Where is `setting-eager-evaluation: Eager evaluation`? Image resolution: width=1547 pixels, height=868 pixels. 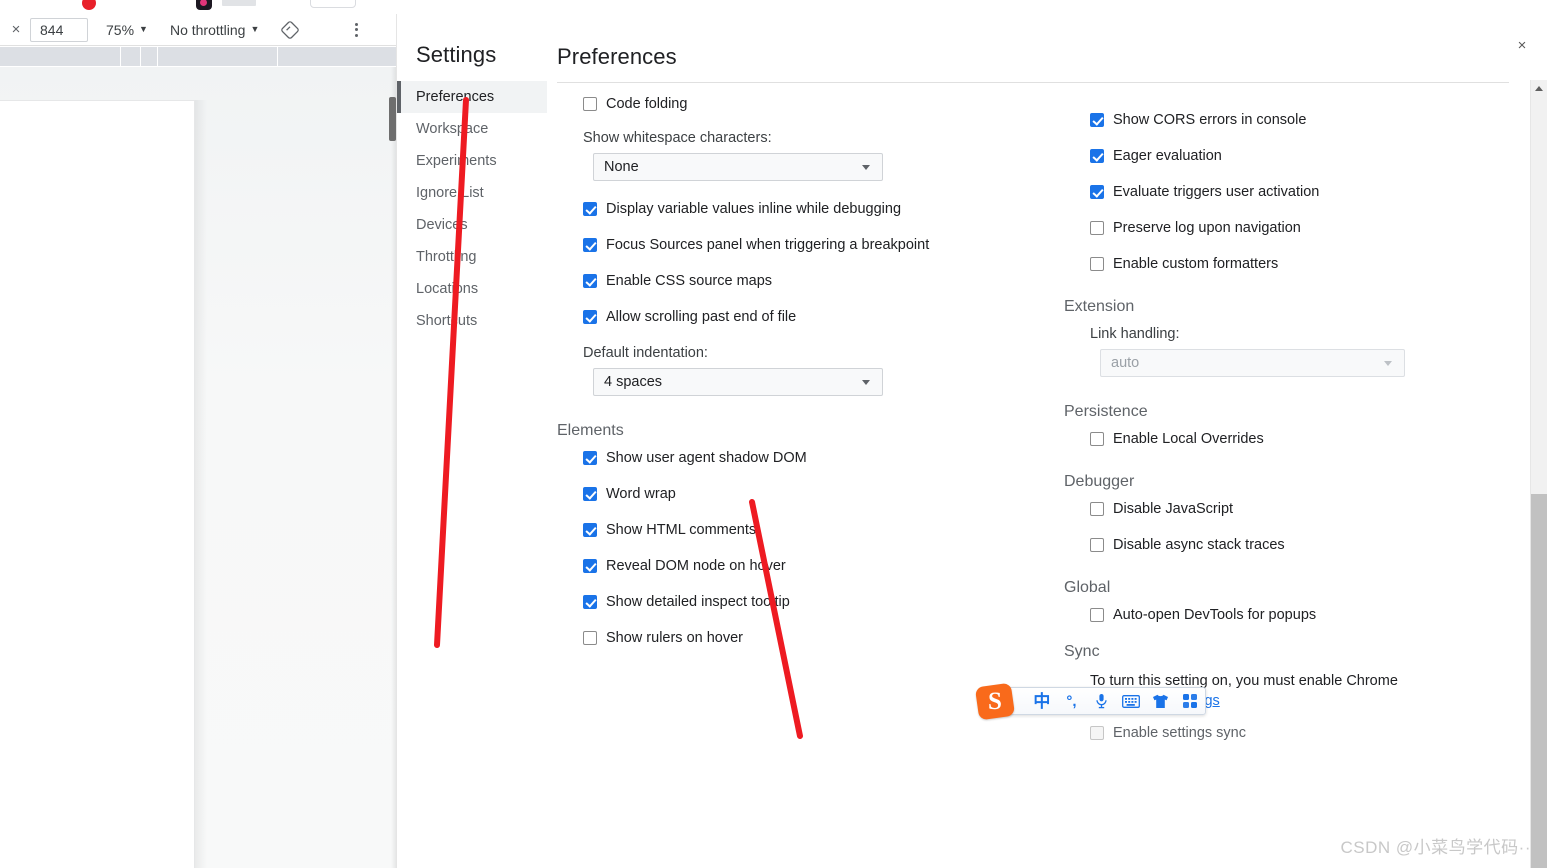 setting-eager-evaluation: Eager evaluation is located at coordinates (1307, 156).